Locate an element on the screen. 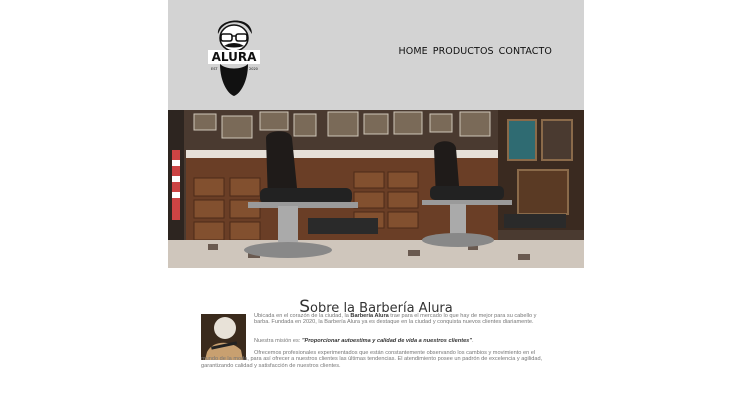 This screenshot has height=406, width=752. barber-logo: ALURA EST 2020 is located at coordinates (234, 54).